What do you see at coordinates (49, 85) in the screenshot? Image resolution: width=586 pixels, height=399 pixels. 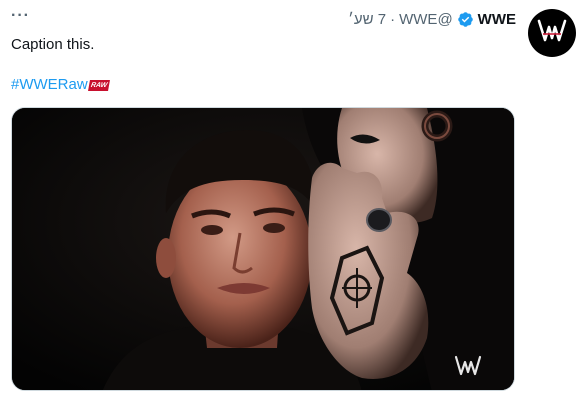 I see `hashtag-link: #WWERaw` at bounding box center [49, 85].